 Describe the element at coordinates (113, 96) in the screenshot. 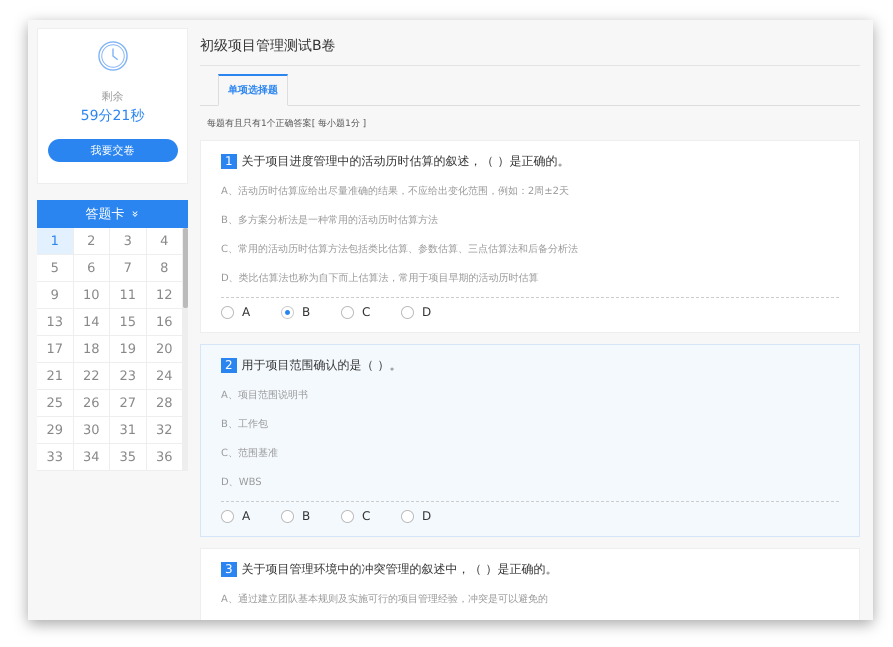

I see `remaining-label: 剩余` at that location.